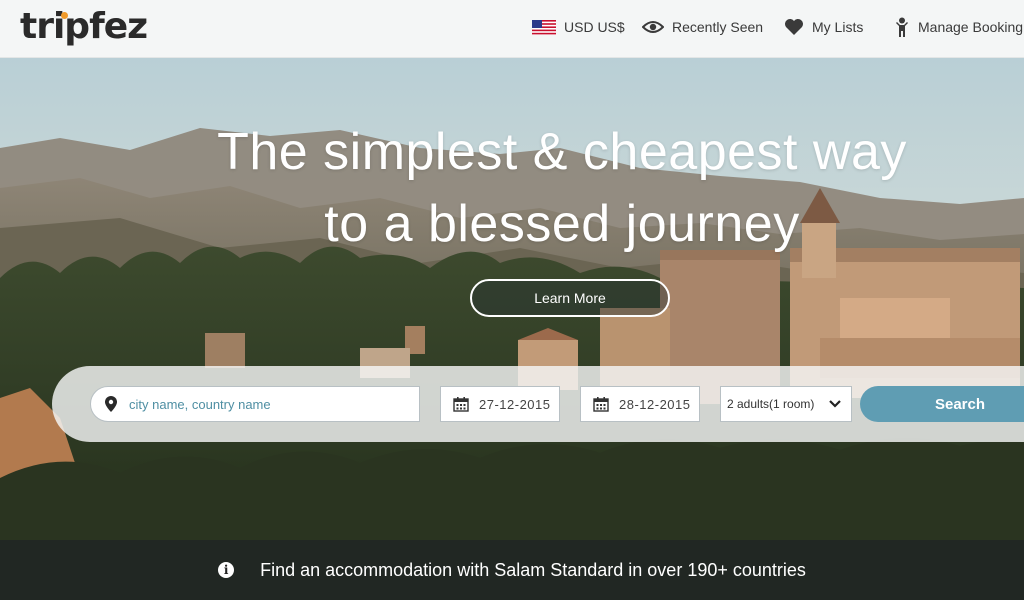  What do you see at coordinates (562, 152) in the screenshot?
I see `hero-headline-line-1: The simplest & cheapest way` at bounding box center [562, 152].